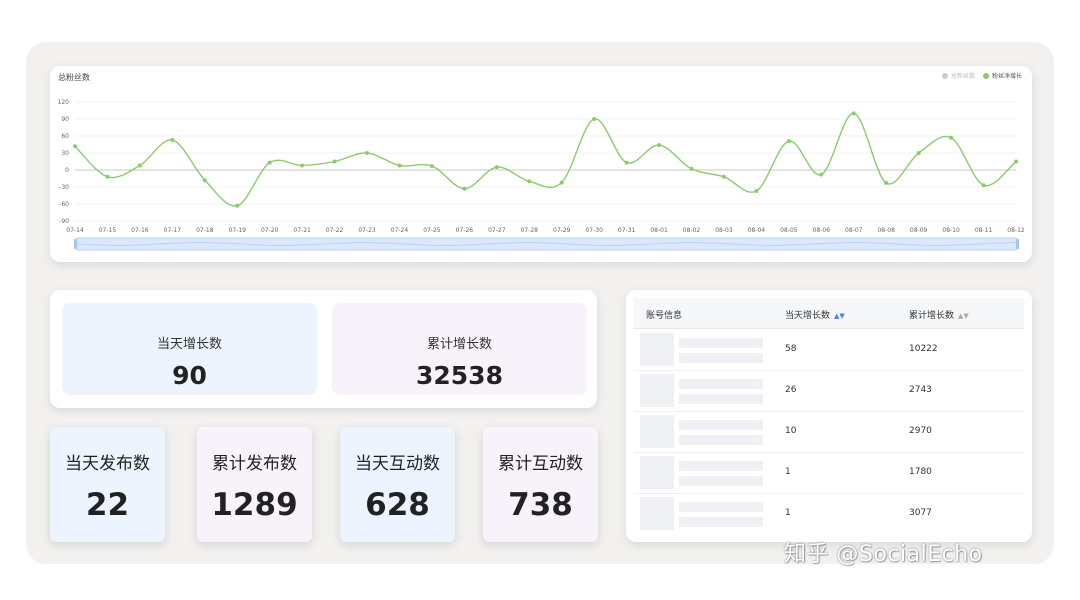 Image resolution: width=1080 pixels, height=600 pixels. I want to click on total-growth-box: 累计增长数 32538, so click(459, 349).